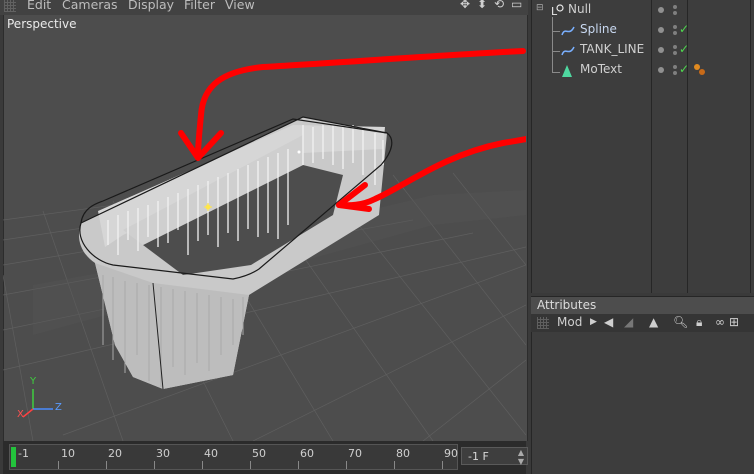 The height and width of the screenshot is (474, 754). What do you see at coordinates (482, 5) in the screenshot?
I see `zoom-view-icon: ⬍` at bounding box center [482, 5].